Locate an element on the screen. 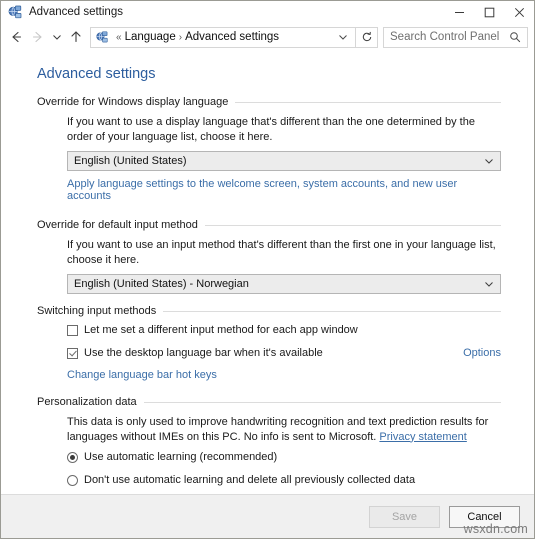 This screenshot has height=539, width=535. breadcrumb-item-advanced-settings: Advanced settings is located at coordinates (232, 37).